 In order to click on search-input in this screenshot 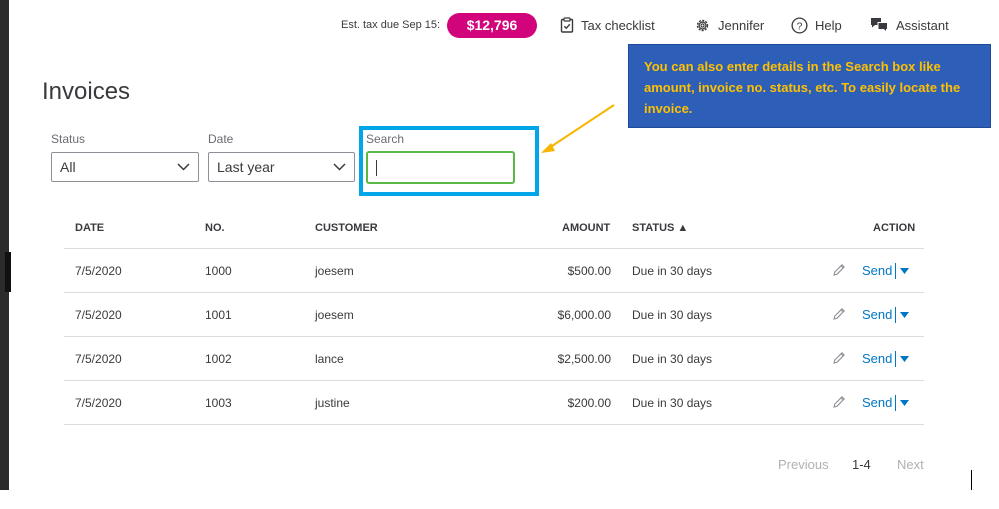, I will do `click(440, 167)`.